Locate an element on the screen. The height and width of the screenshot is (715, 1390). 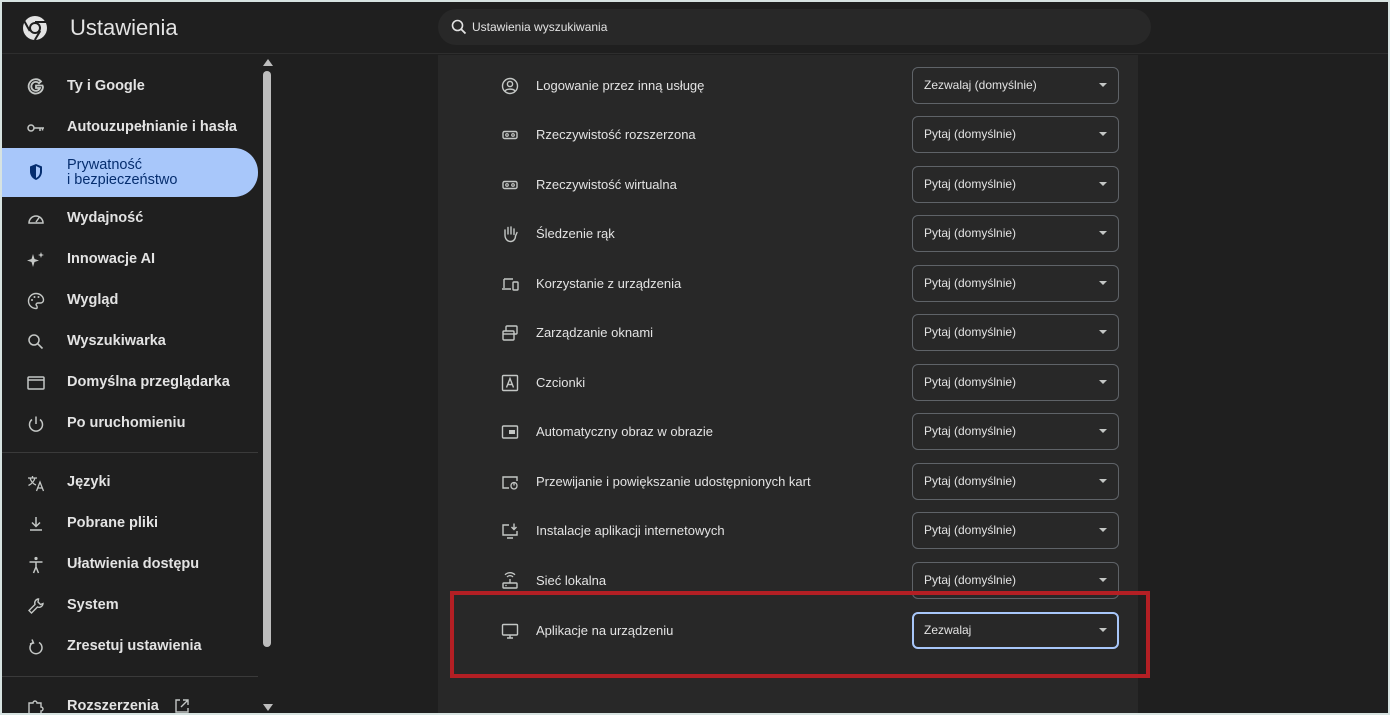
extension-icon is located at coordinates (36, 705).